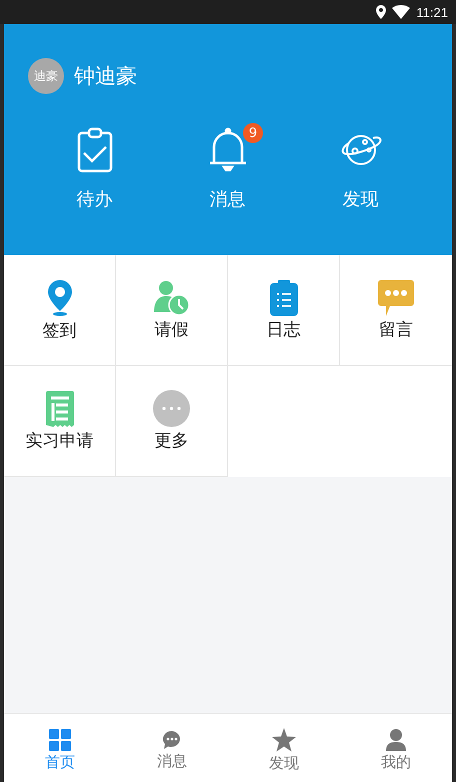  Describe the element at coordinates (283, 298) in the screenshot. I see `notepad-list-icon` at that location.